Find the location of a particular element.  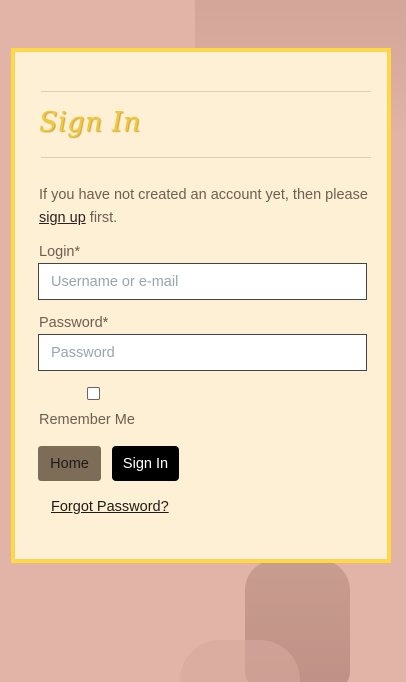

password-placeholder: Password is located at coordinates (83, 352).